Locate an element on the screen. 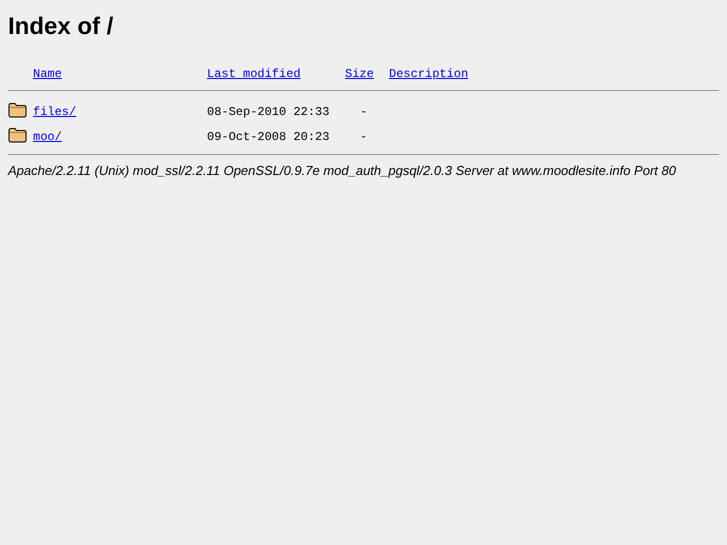 Image resolution: width=727 pixels, height=545 pixels. folder-link: moo/ is located at coordinates (47, 137).